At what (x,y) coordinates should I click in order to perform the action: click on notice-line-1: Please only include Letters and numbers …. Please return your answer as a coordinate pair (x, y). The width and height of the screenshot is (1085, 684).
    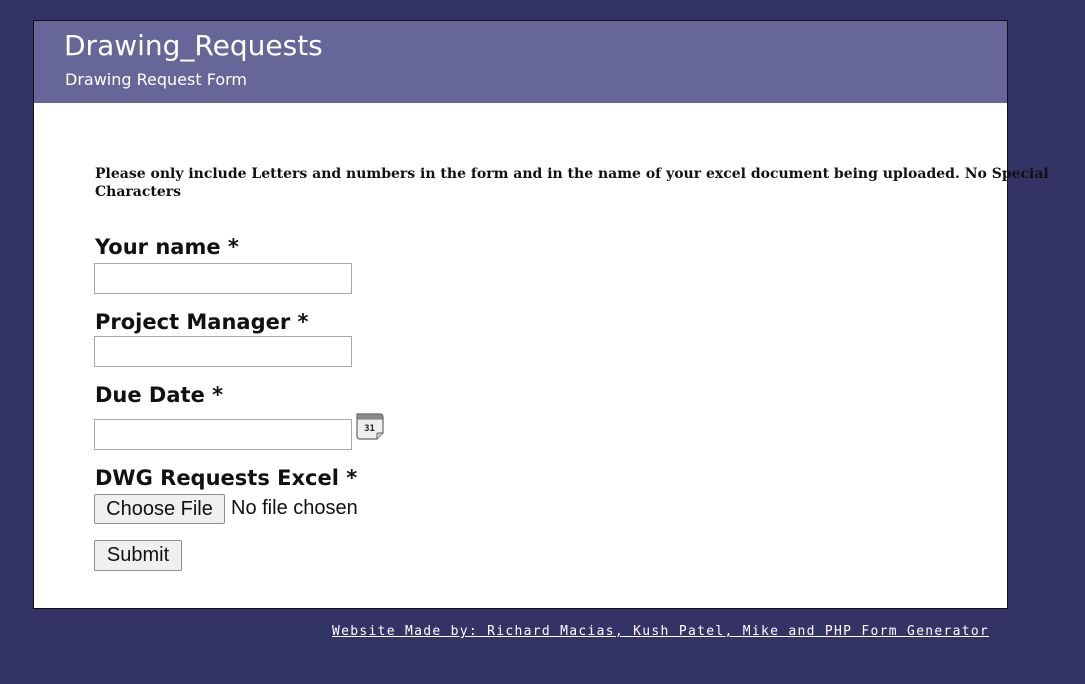
    Looking at the image, I should click on (572, 174).